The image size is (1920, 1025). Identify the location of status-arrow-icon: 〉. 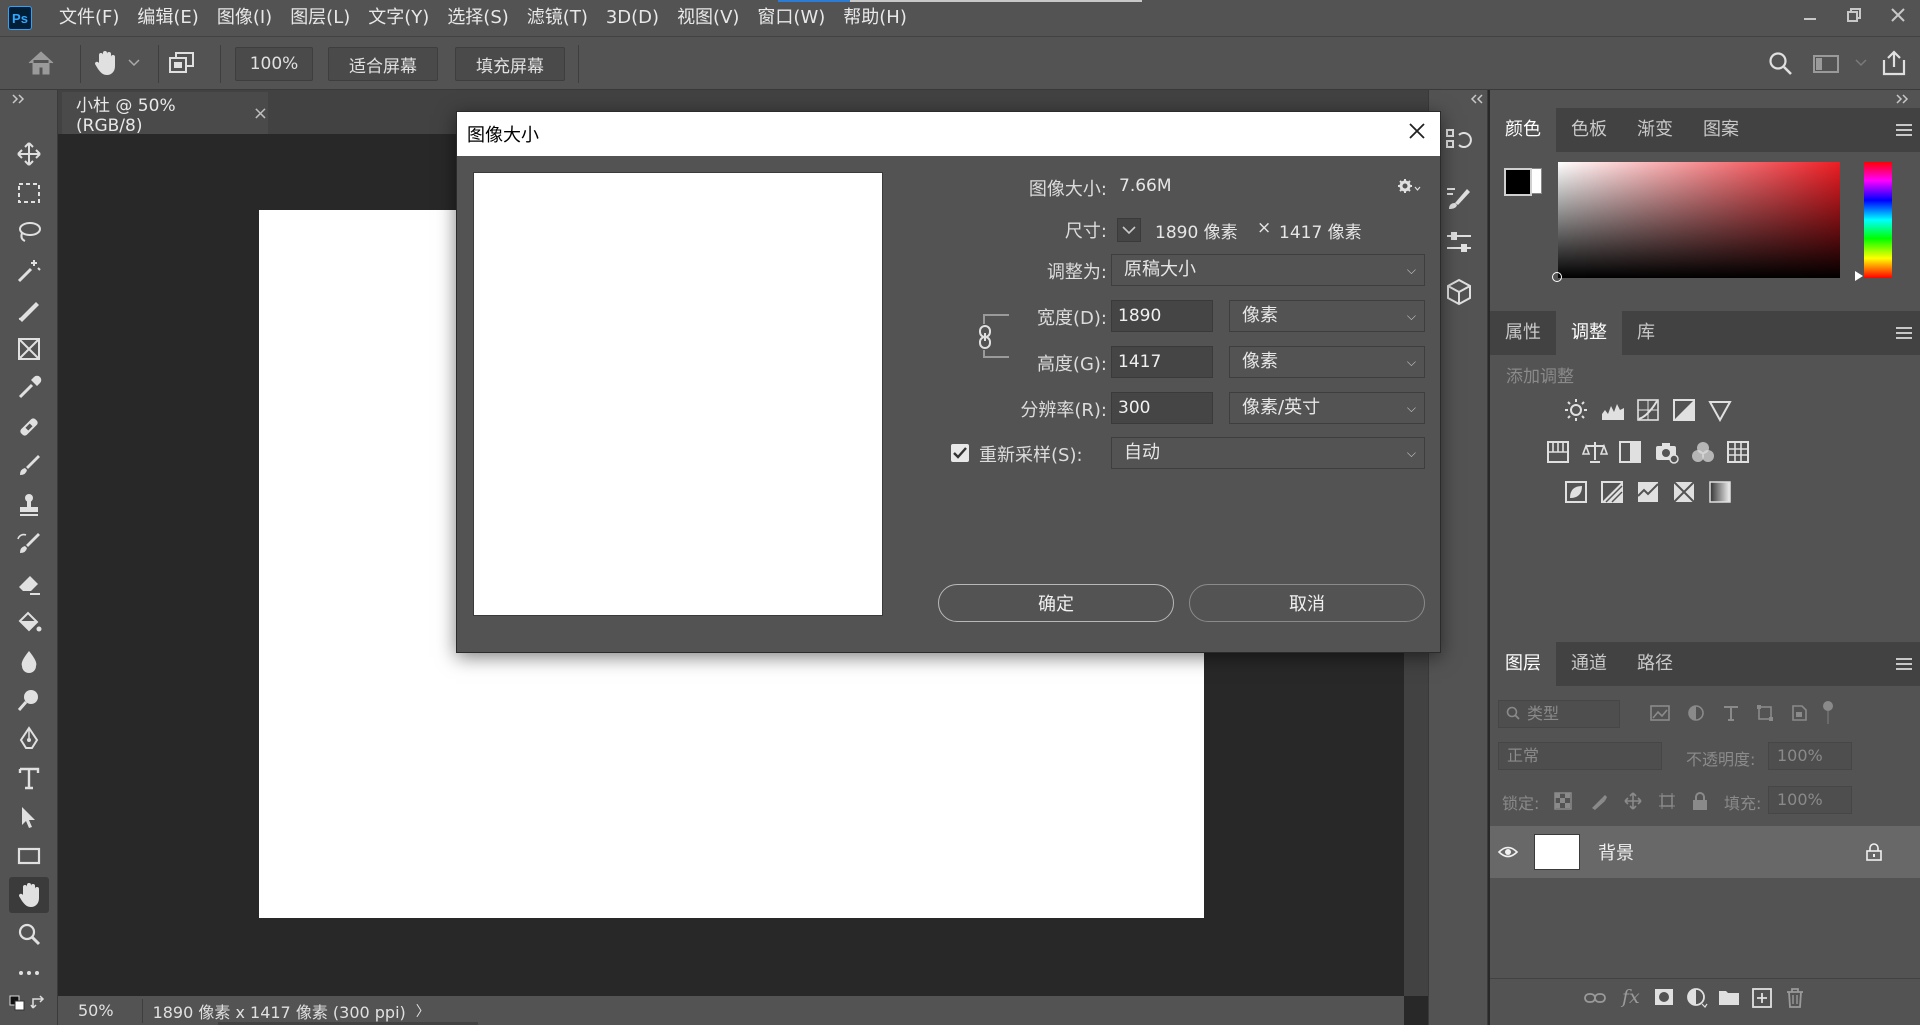
(423, 1011).